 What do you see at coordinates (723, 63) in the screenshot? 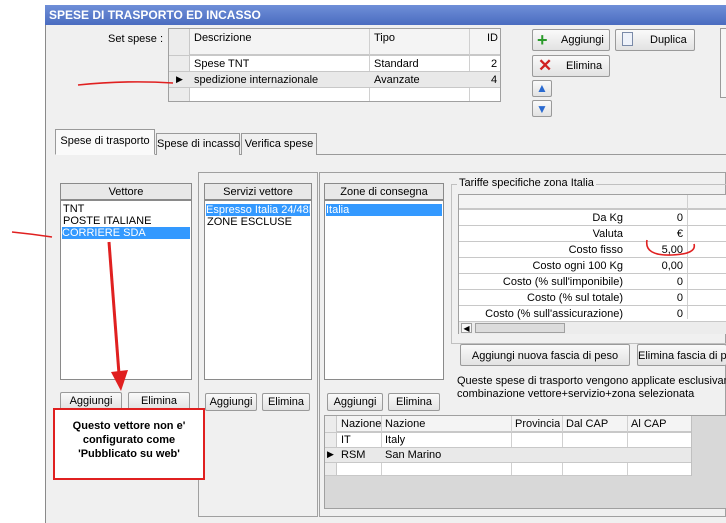
I see `edge-button` at bounding box center [723, 63].